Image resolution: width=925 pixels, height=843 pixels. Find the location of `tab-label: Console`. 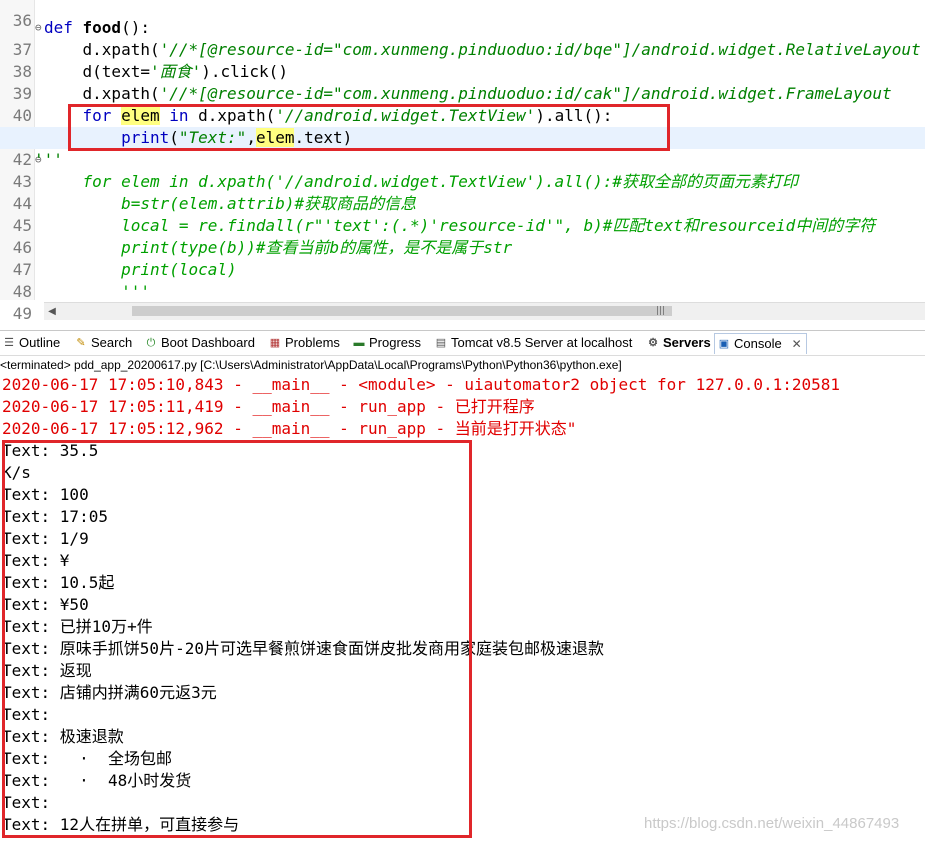

tab-label: Console is located at coordinates (758, 343).